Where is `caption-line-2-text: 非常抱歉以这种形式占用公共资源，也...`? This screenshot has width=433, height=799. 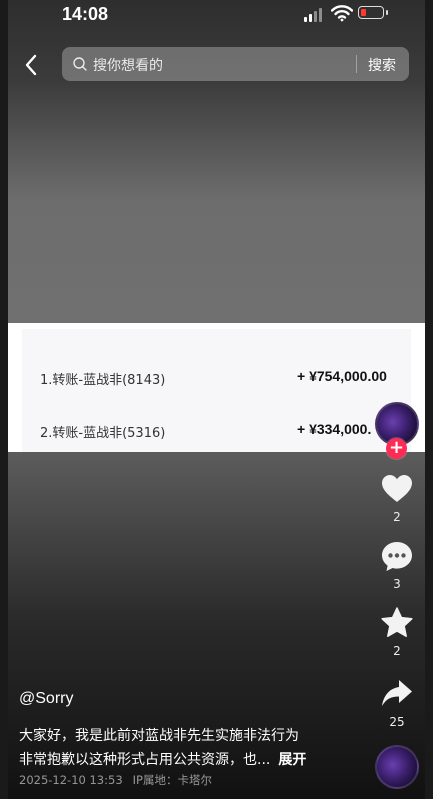 caption-line-2-text: 非常抱歉以这种形式占用公共资源，也... is located at coordinates (145, 760).